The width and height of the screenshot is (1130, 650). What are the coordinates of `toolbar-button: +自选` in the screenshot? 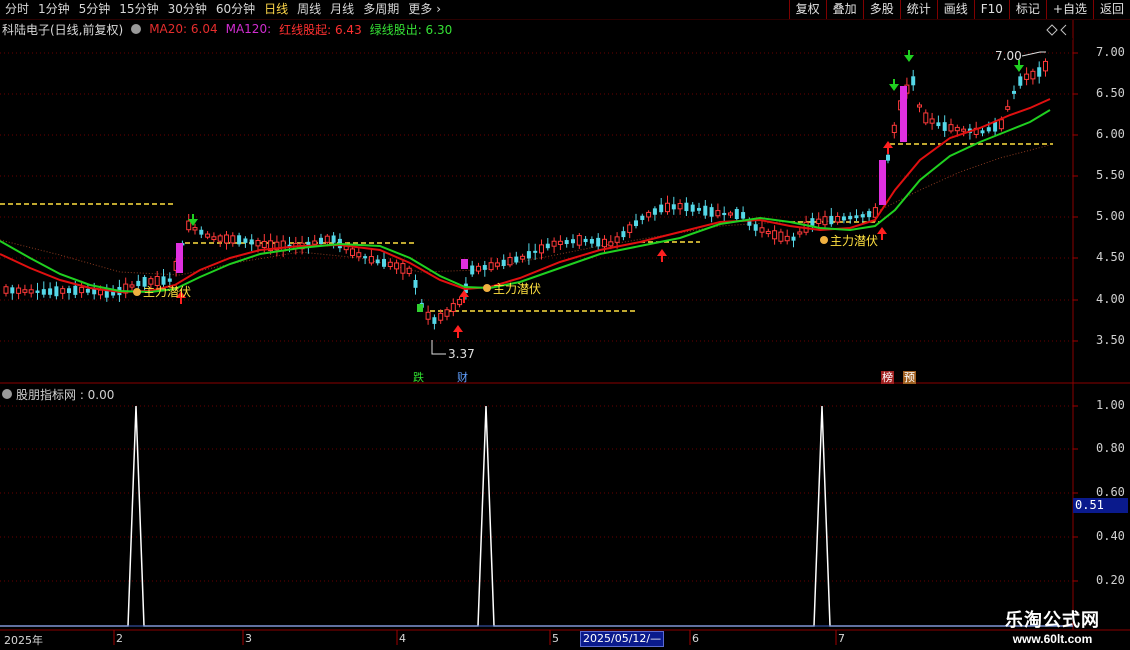 It's located at (1069, 9).